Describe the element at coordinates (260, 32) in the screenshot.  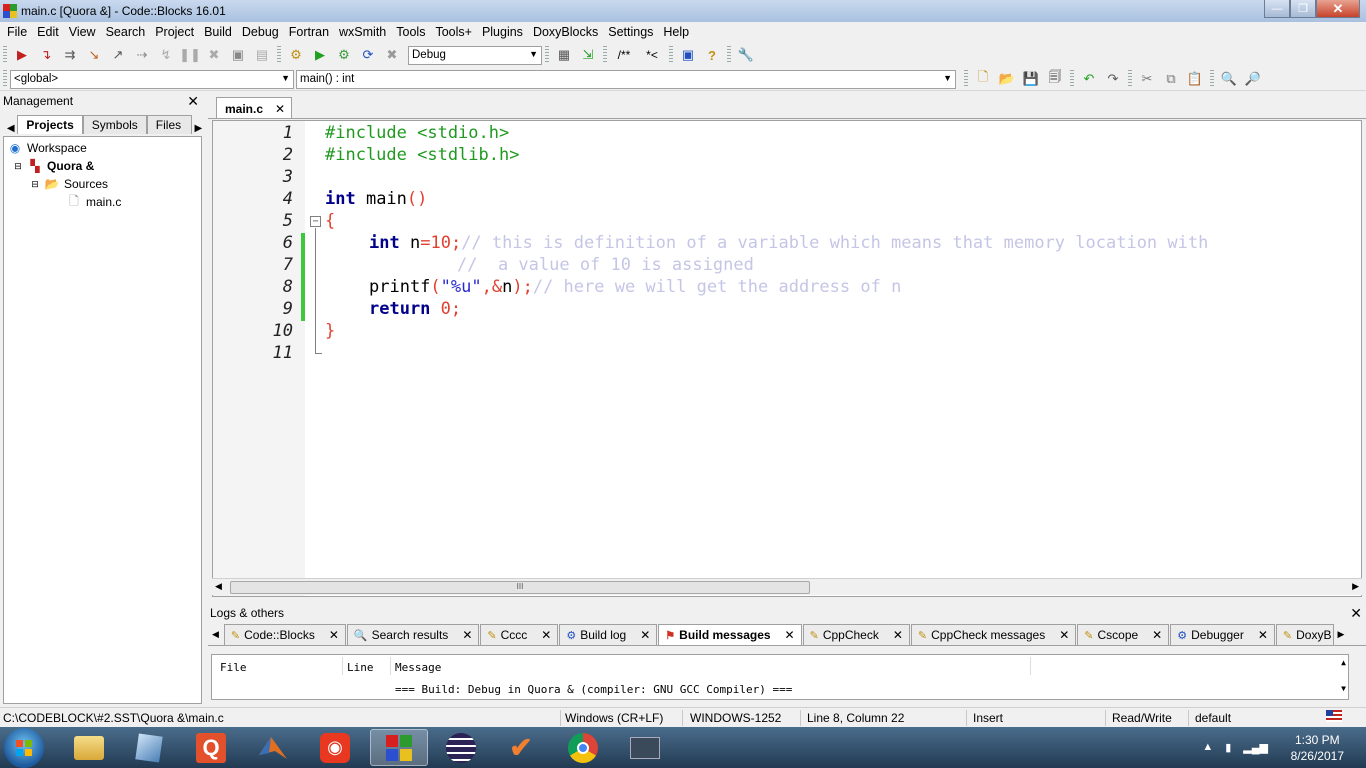
I see `menu-debug: Debug` at that location.